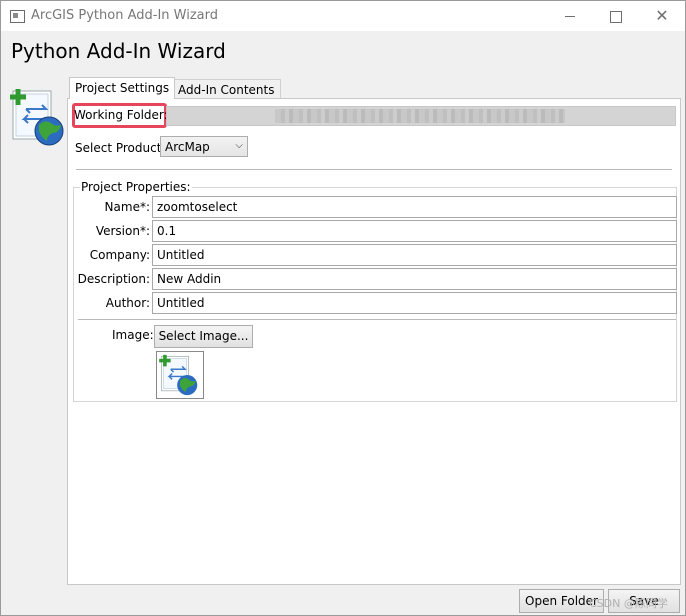 This screenshot has height=616, width=686. Describe the element at coordinates (39, 117) in the screenshot. I see `addin-wizard-icon` at that location.